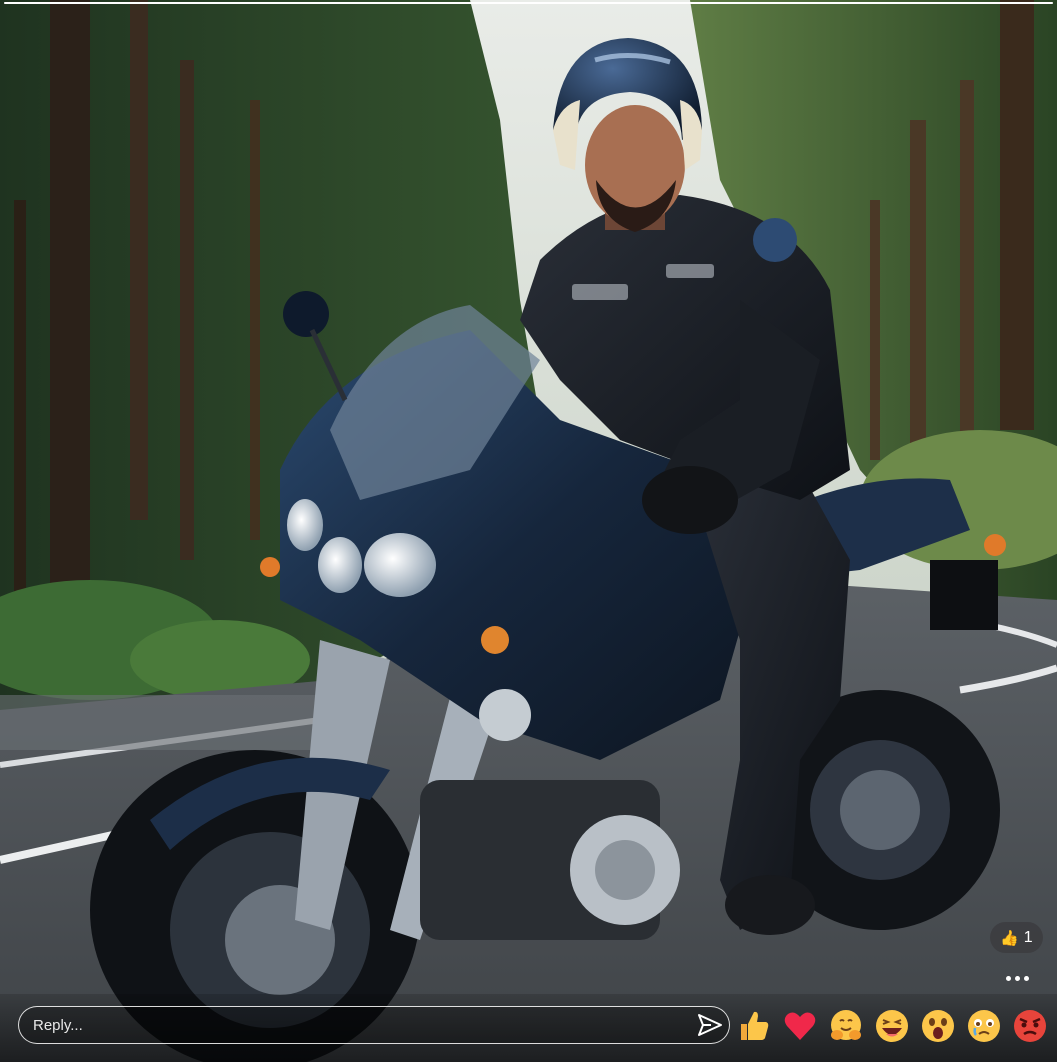 The height and width of the screenshot is (1062, 1057). What do you see at coordinates (710, 1025) in the screenshot?
I see `send-icon` at bounding box center [710, 1025].